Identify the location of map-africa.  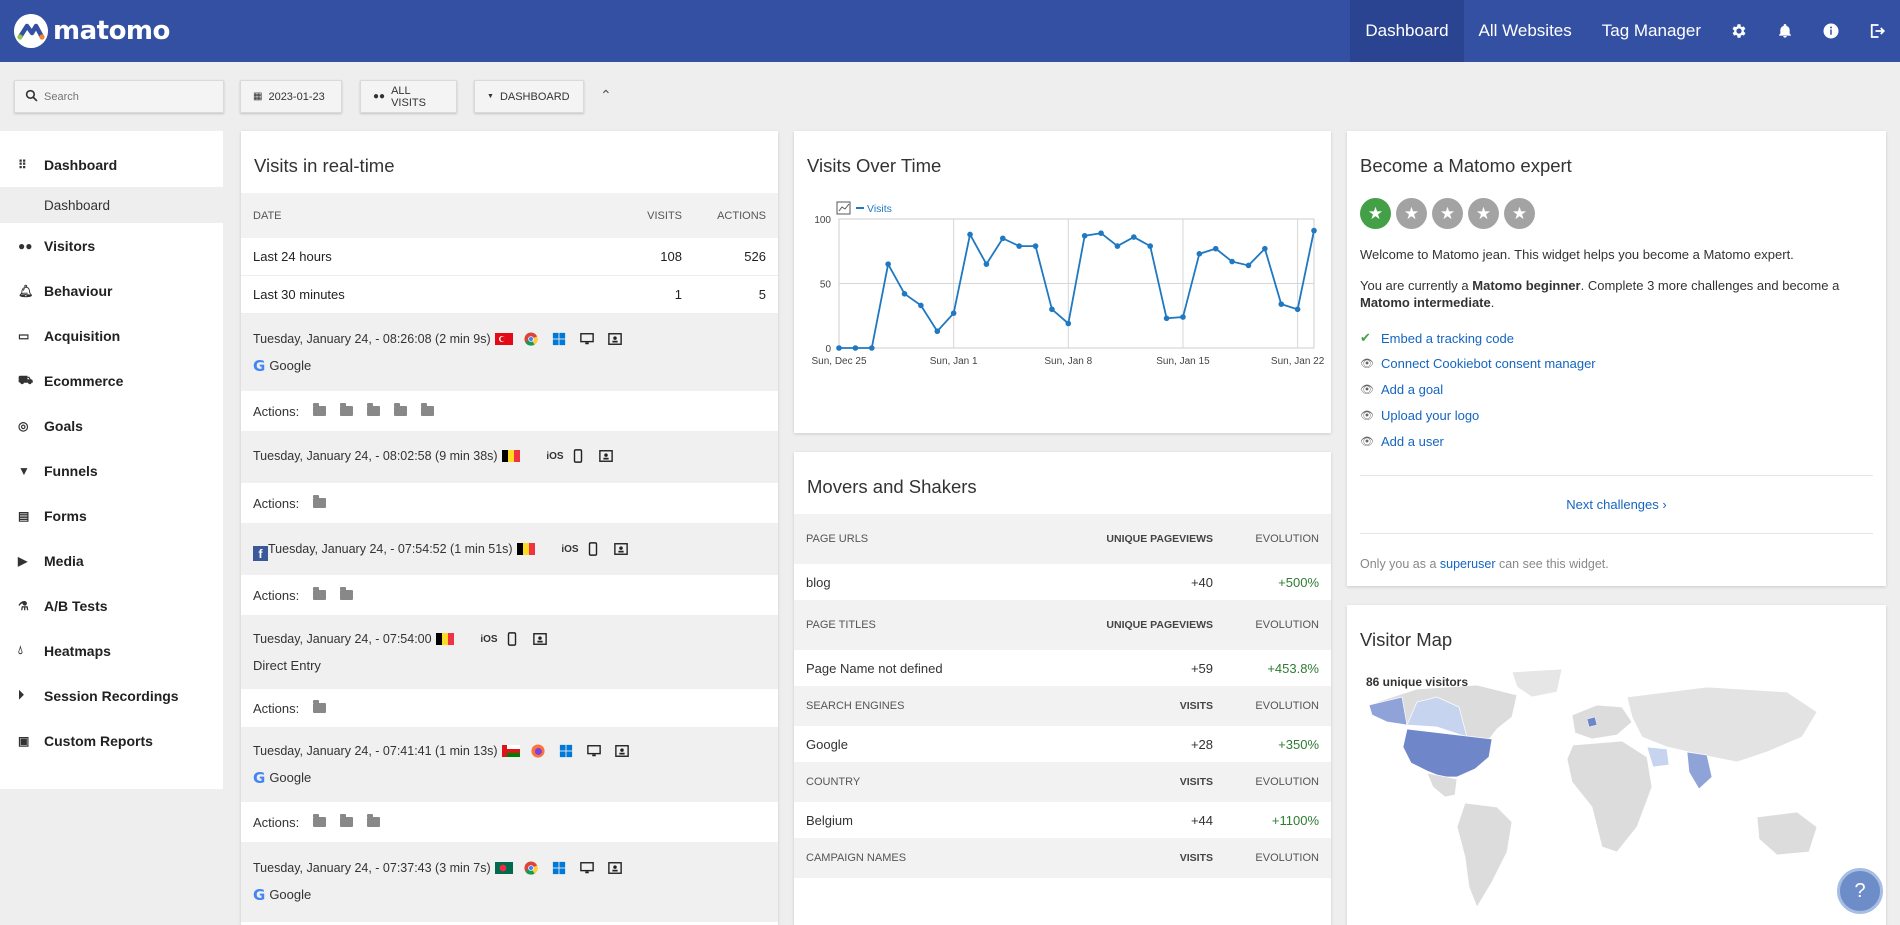
(1609, 796).